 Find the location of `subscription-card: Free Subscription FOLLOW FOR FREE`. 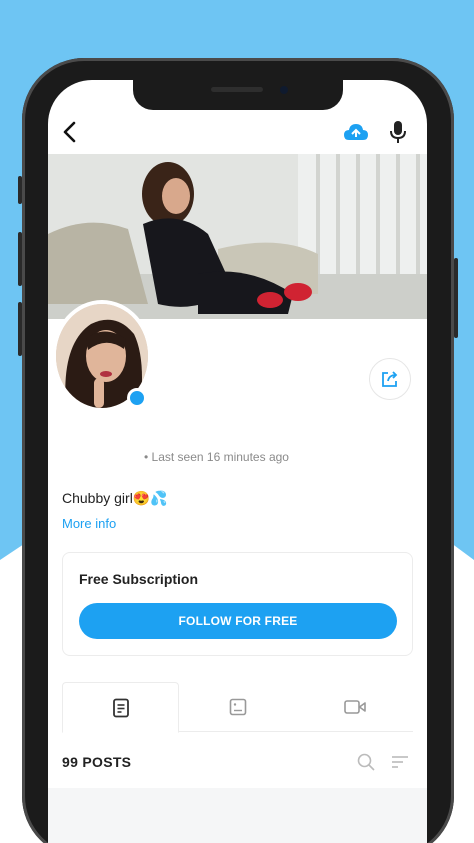

subscription-card: Free Subscription FOLLOW FOR FREE is located at coordinates (237, 604).